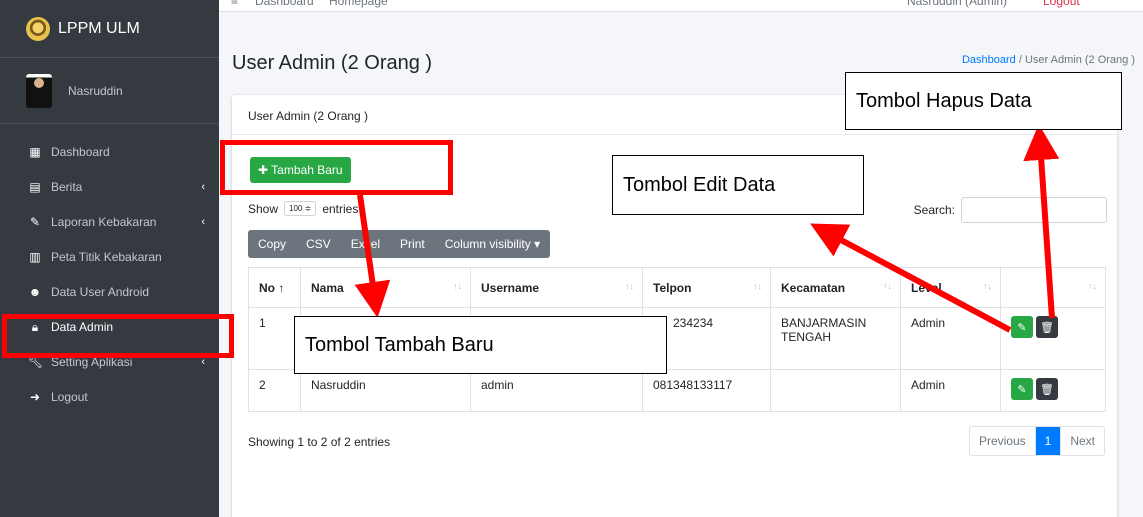 The image size is (1143, 517). What do you see at coordinates (835, 390) in the screenshot?
I see `cell-kecamatan` at bounding box center [835, 390].